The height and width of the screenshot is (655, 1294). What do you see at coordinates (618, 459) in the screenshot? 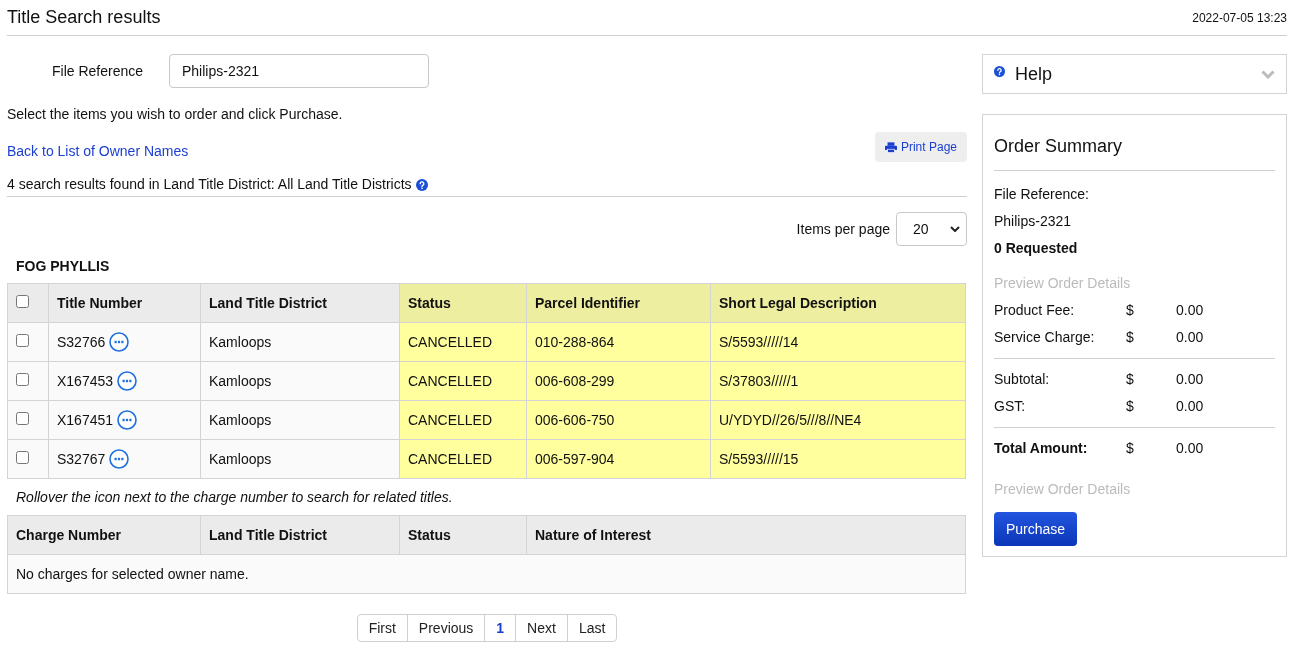
I see `table-cell: 006-597-904` at bounding box center [618, 459].